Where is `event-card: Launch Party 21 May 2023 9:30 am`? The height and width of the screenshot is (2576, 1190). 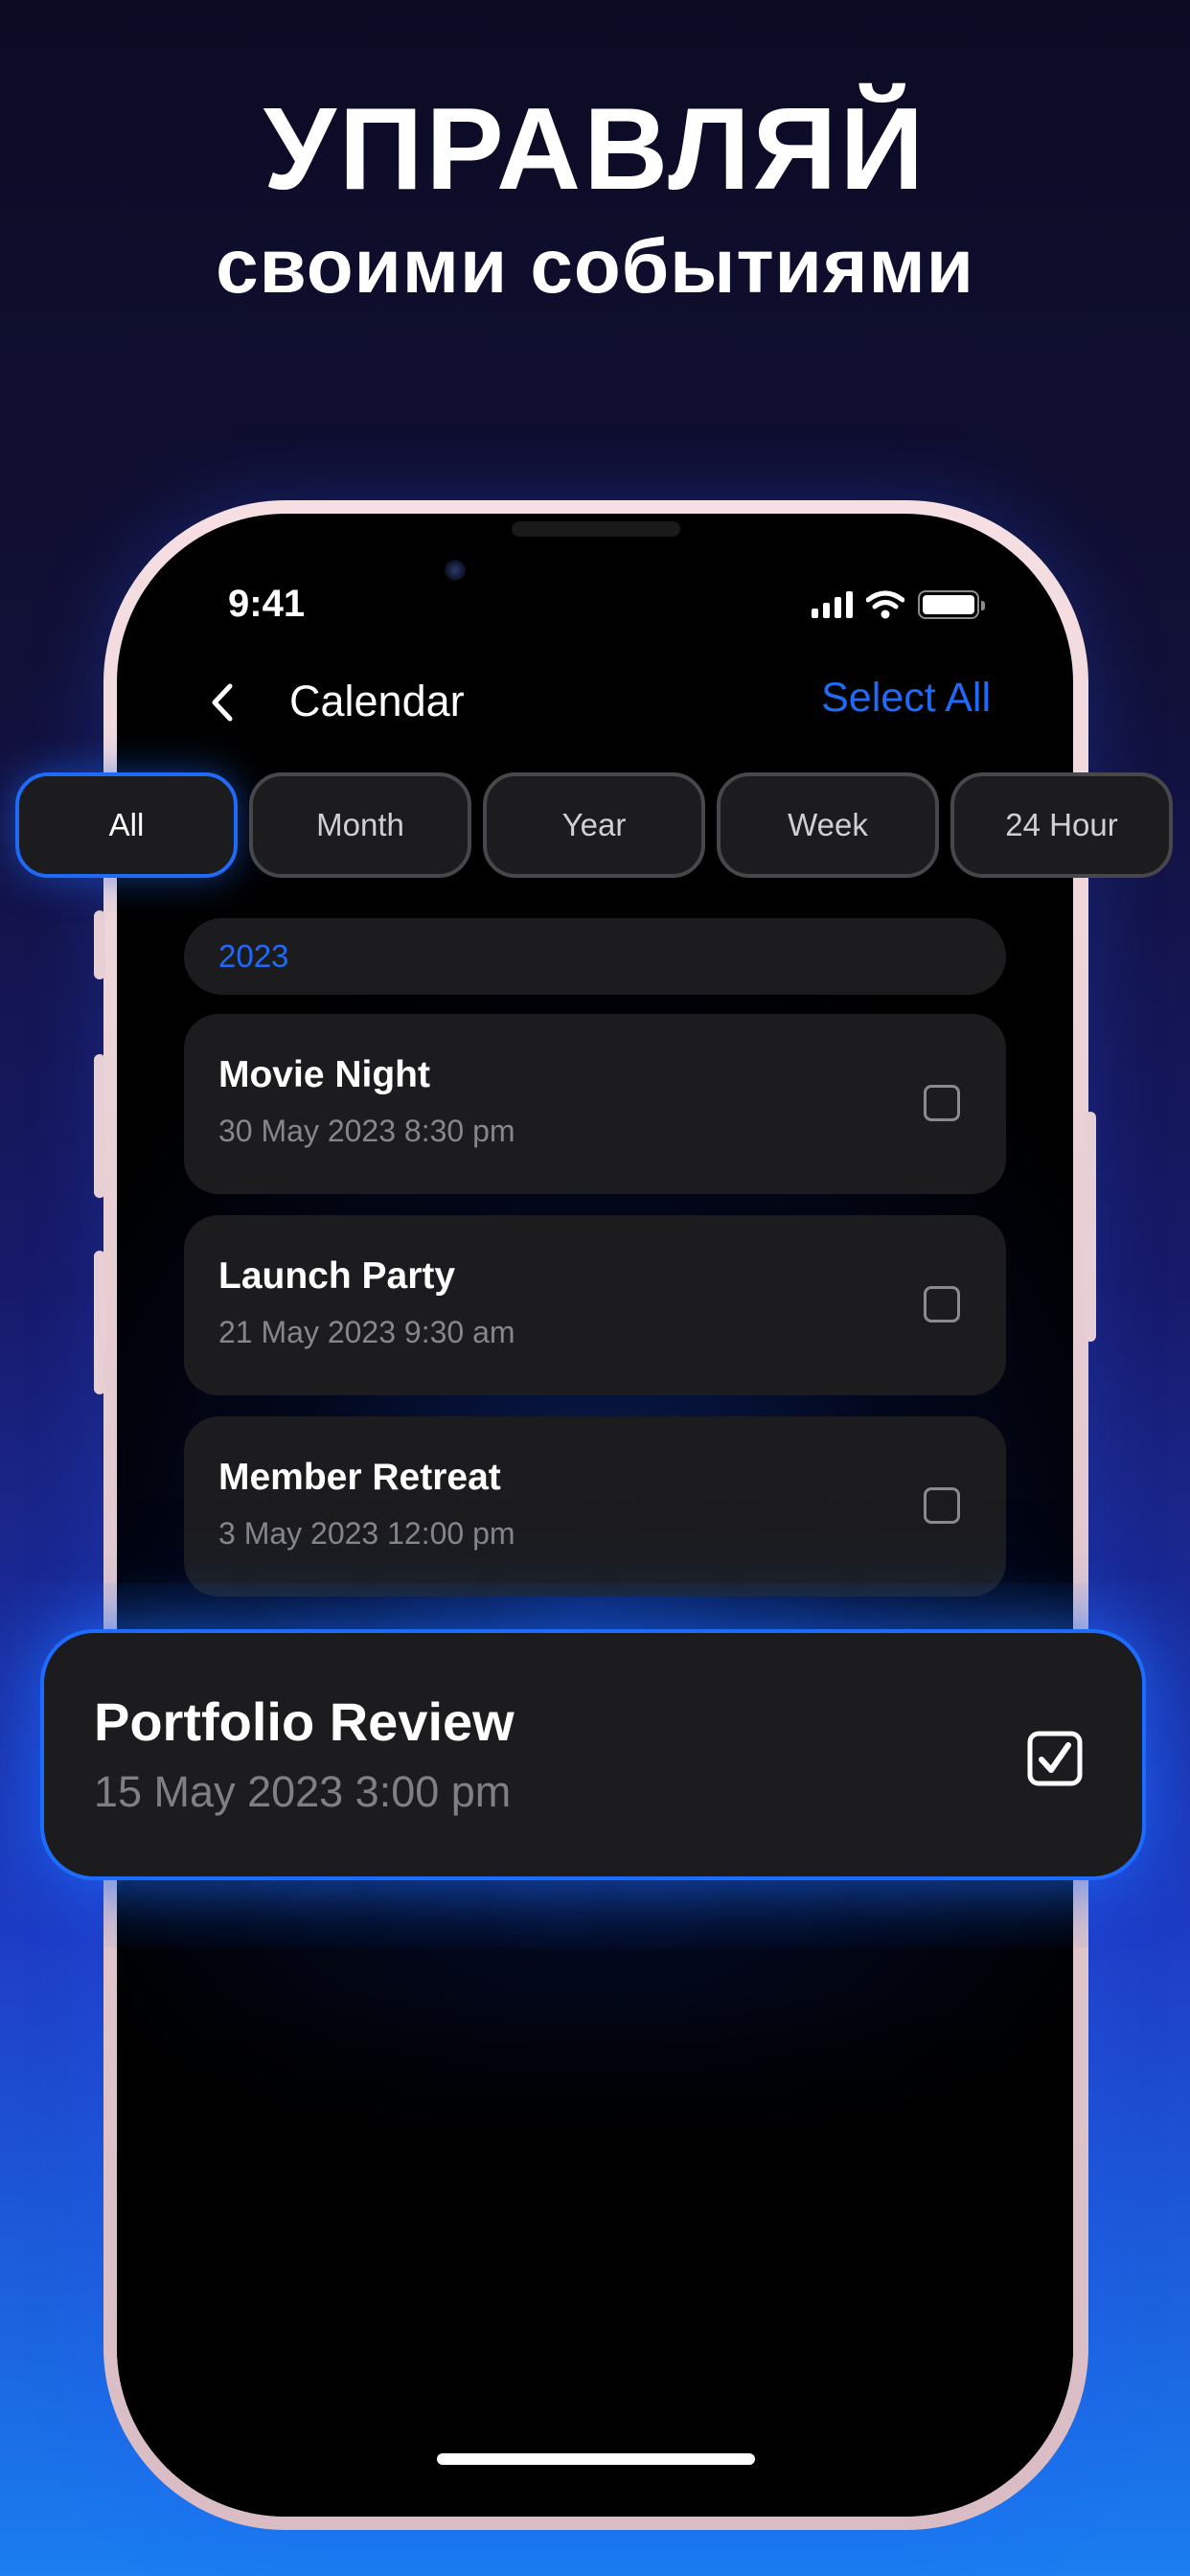 event-card: Launch Party 21 May 2023 9:30 am is located at coordinates (595, 1305).